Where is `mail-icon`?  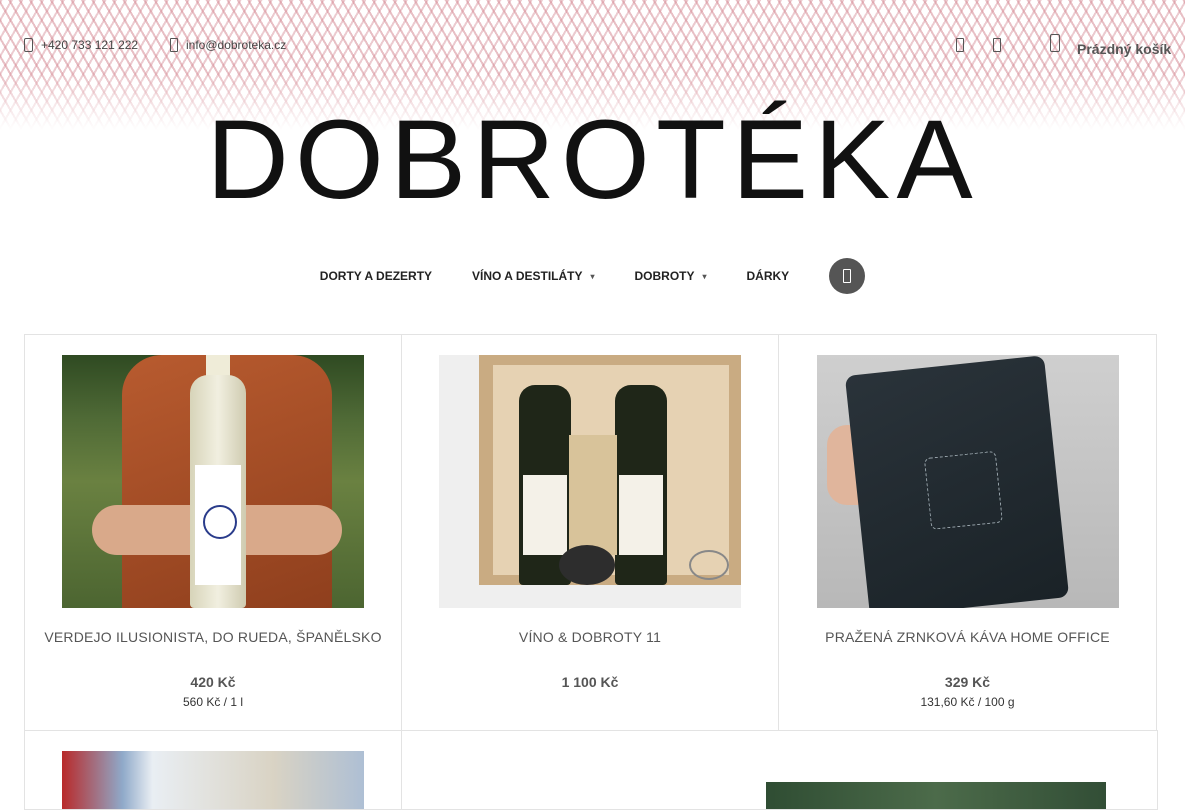
mail-icon is located at coordinates (174, 45).